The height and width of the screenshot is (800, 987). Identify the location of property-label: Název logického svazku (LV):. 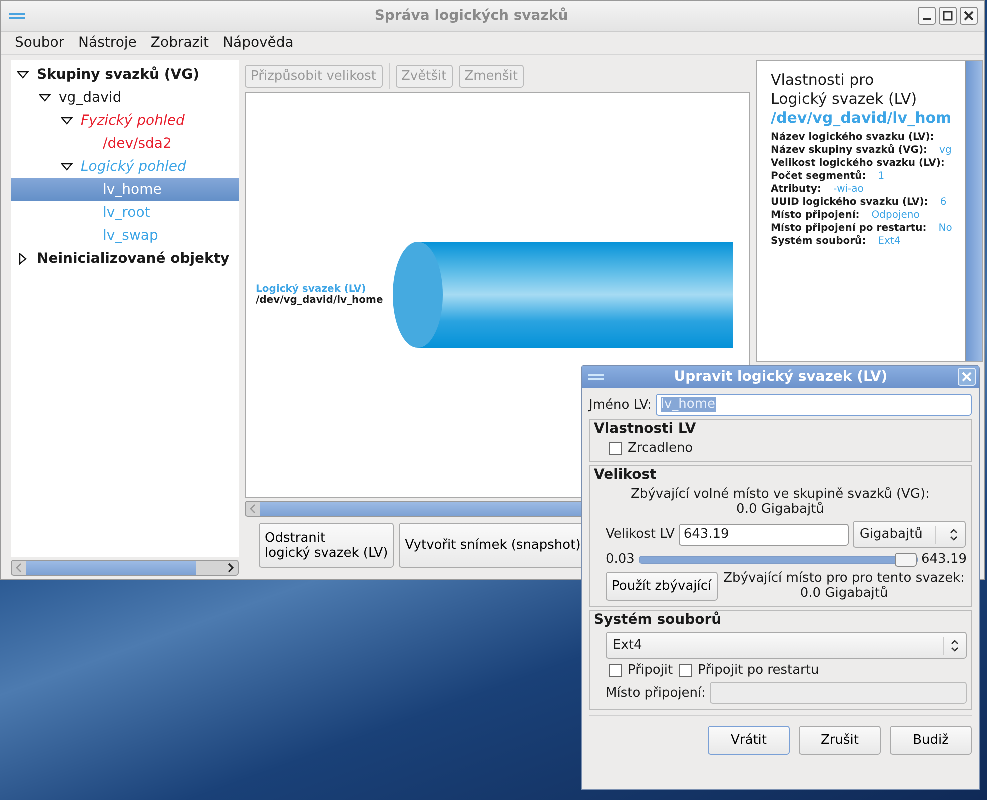
(852, 137).